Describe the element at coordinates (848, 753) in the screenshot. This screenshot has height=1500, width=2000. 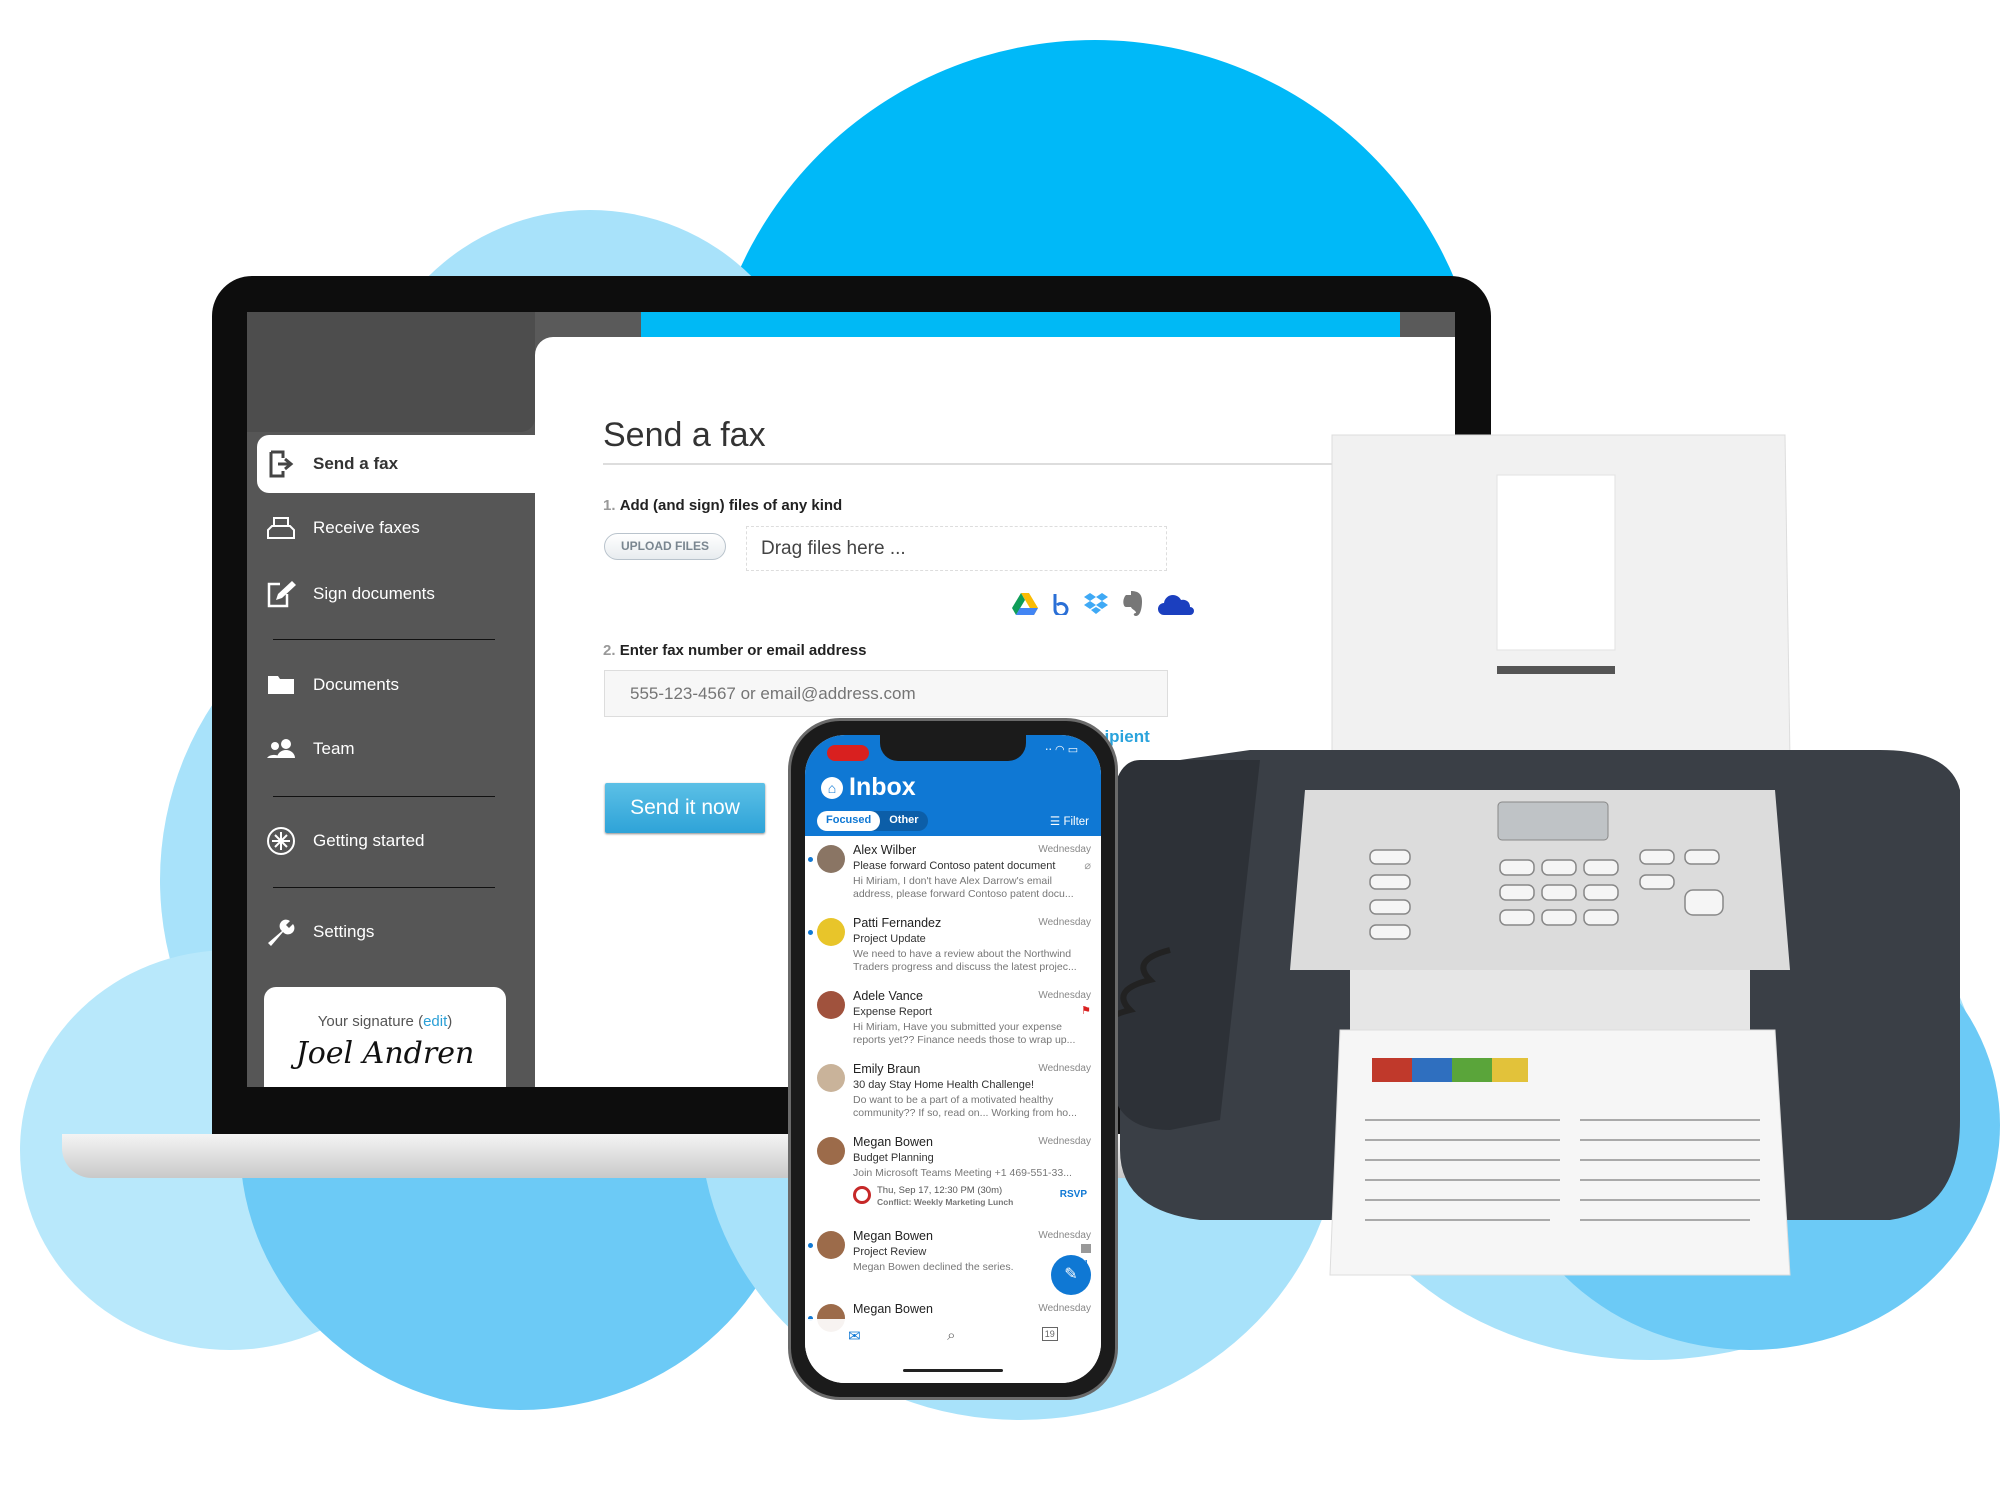
I see `recording-indicator-icon` at that location.